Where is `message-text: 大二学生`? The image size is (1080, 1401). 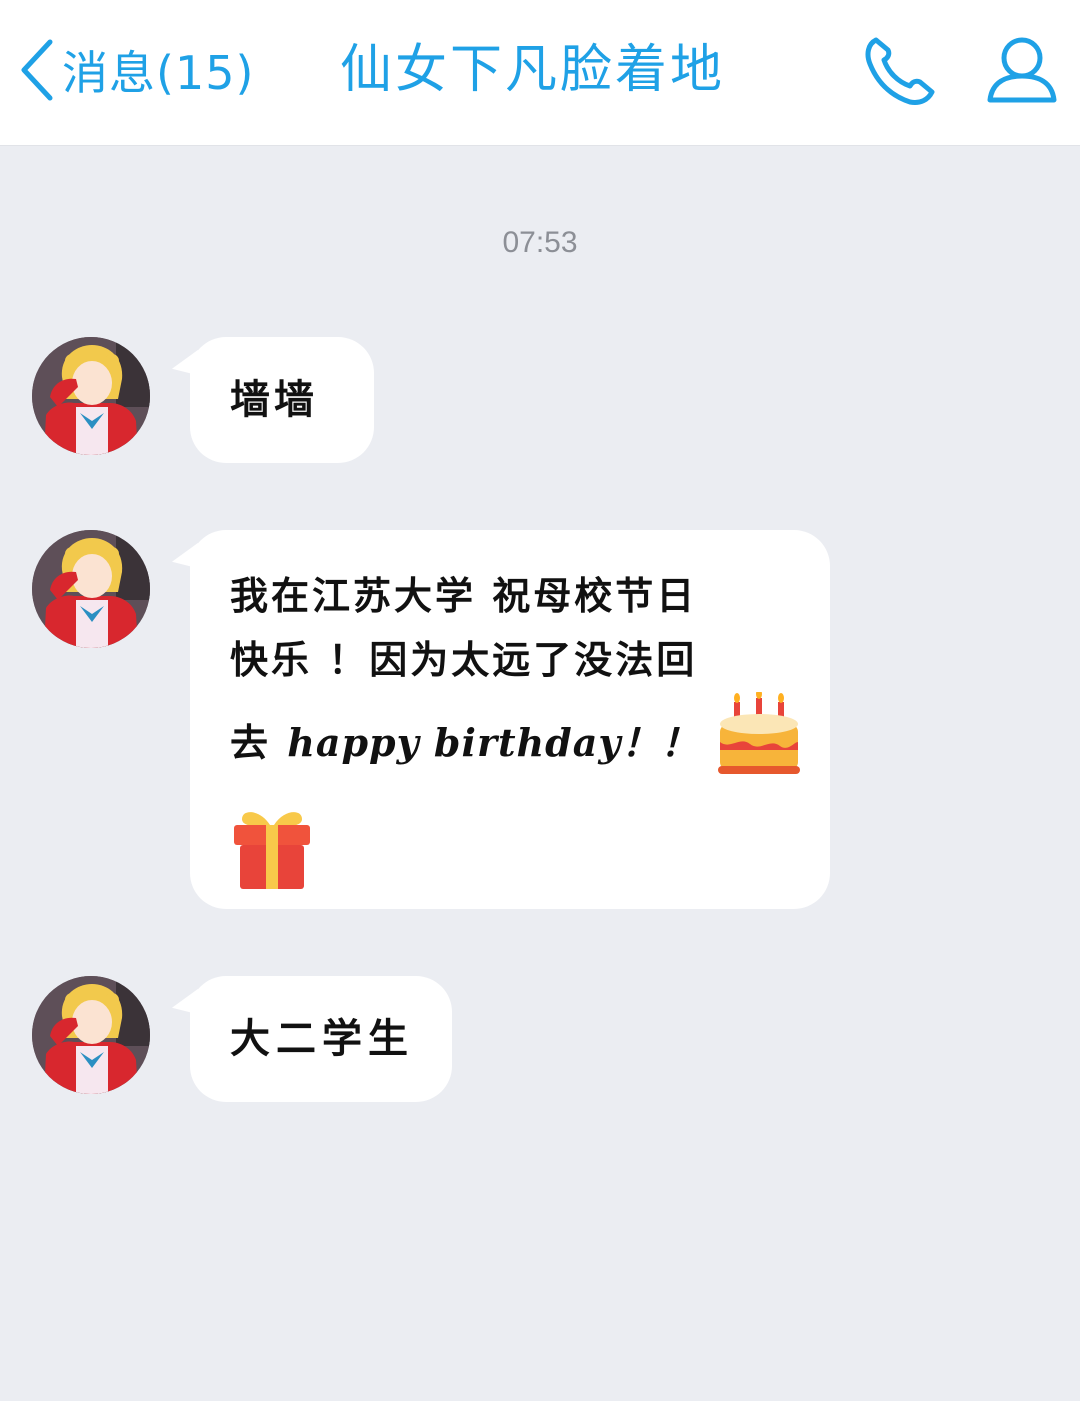
message-text: 大二学生 is located at coordinates (322, 1038).